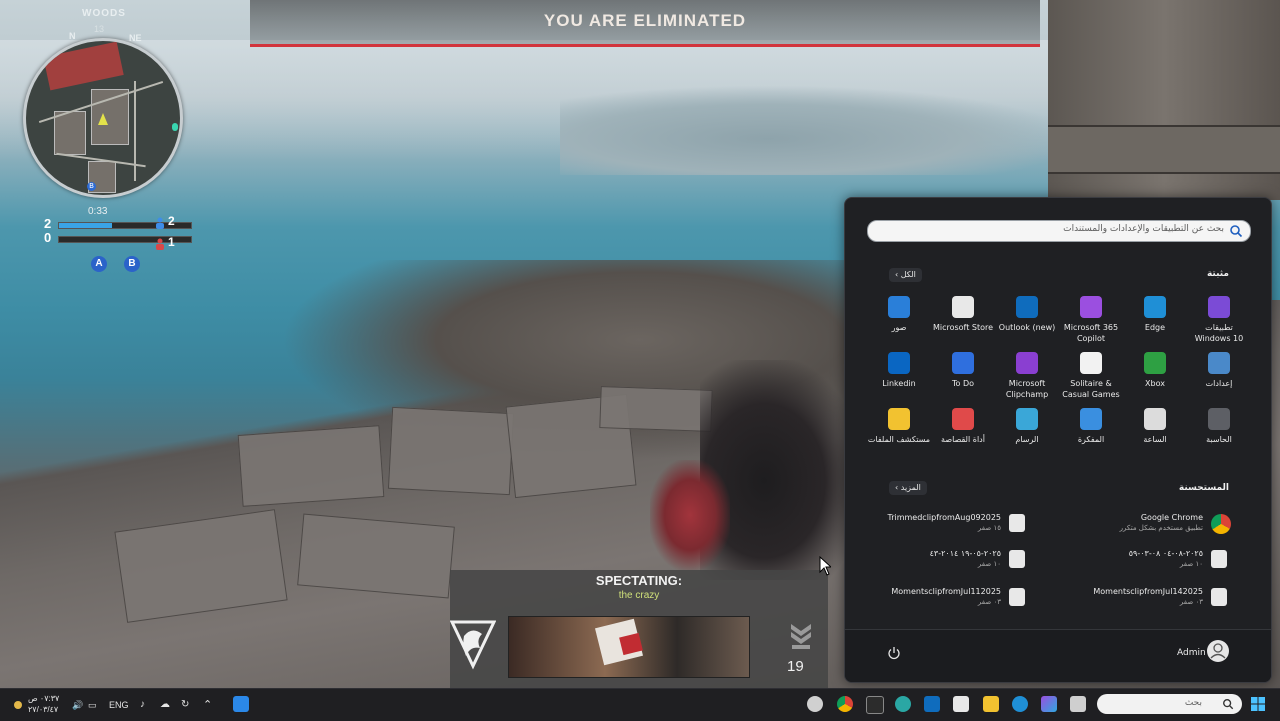 The height and width of the screenshot is (721, 1280). Describe the element at coordinates (99, 29) in the screenshot. I see `minimap-heading: 13` at that location.